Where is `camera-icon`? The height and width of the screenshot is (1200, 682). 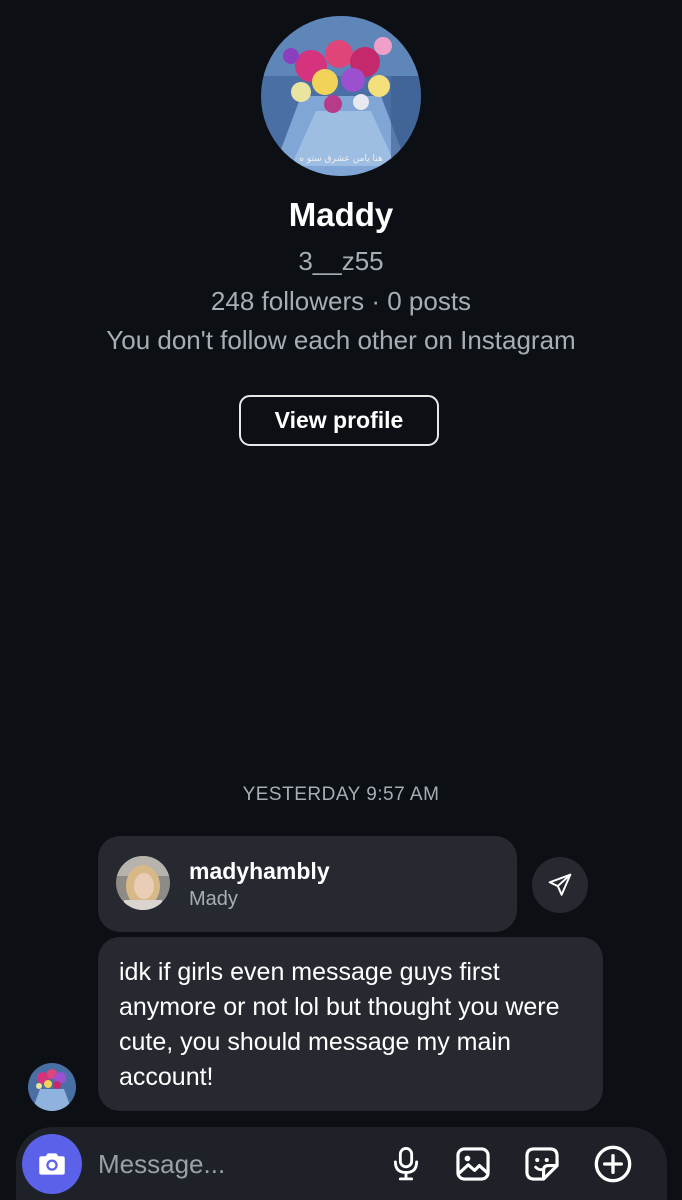 camera-icon is located at coordinates (52, 1164).